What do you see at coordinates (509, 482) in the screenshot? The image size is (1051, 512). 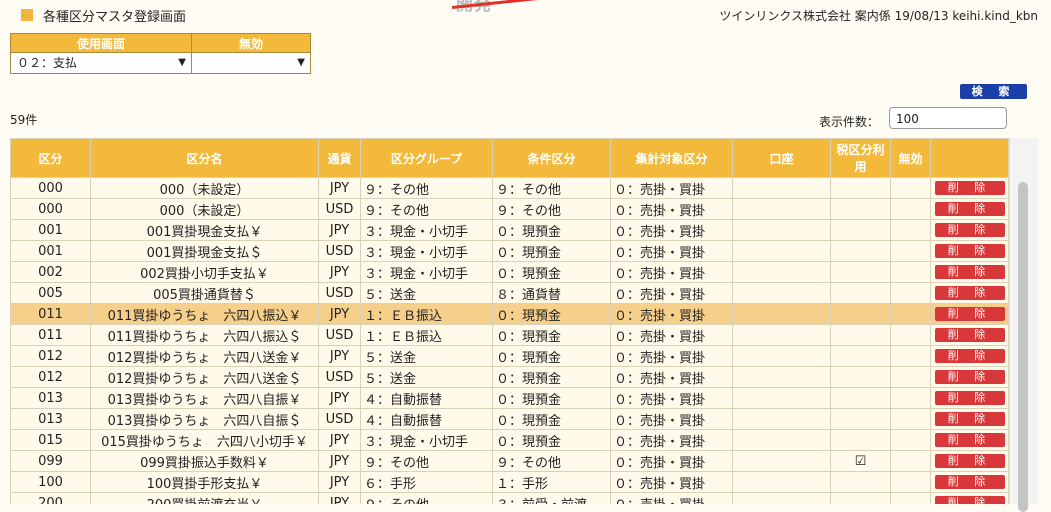 I see `table-row: 100 100買掛手形支払￥ JPY ６：手形 １：手形 ０：売掛・買掛 削 除` at bounding box center [509, 482].